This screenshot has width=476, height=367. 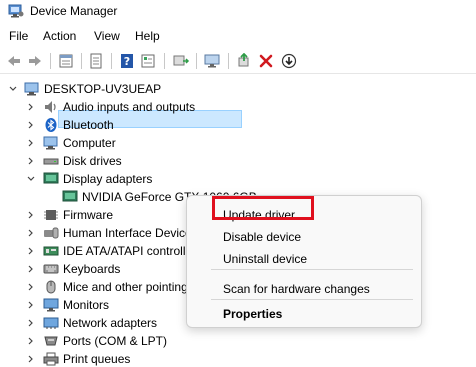 I want to click on tree-item-ports: Ports (COM & LPT), so click(x=238, y=341).